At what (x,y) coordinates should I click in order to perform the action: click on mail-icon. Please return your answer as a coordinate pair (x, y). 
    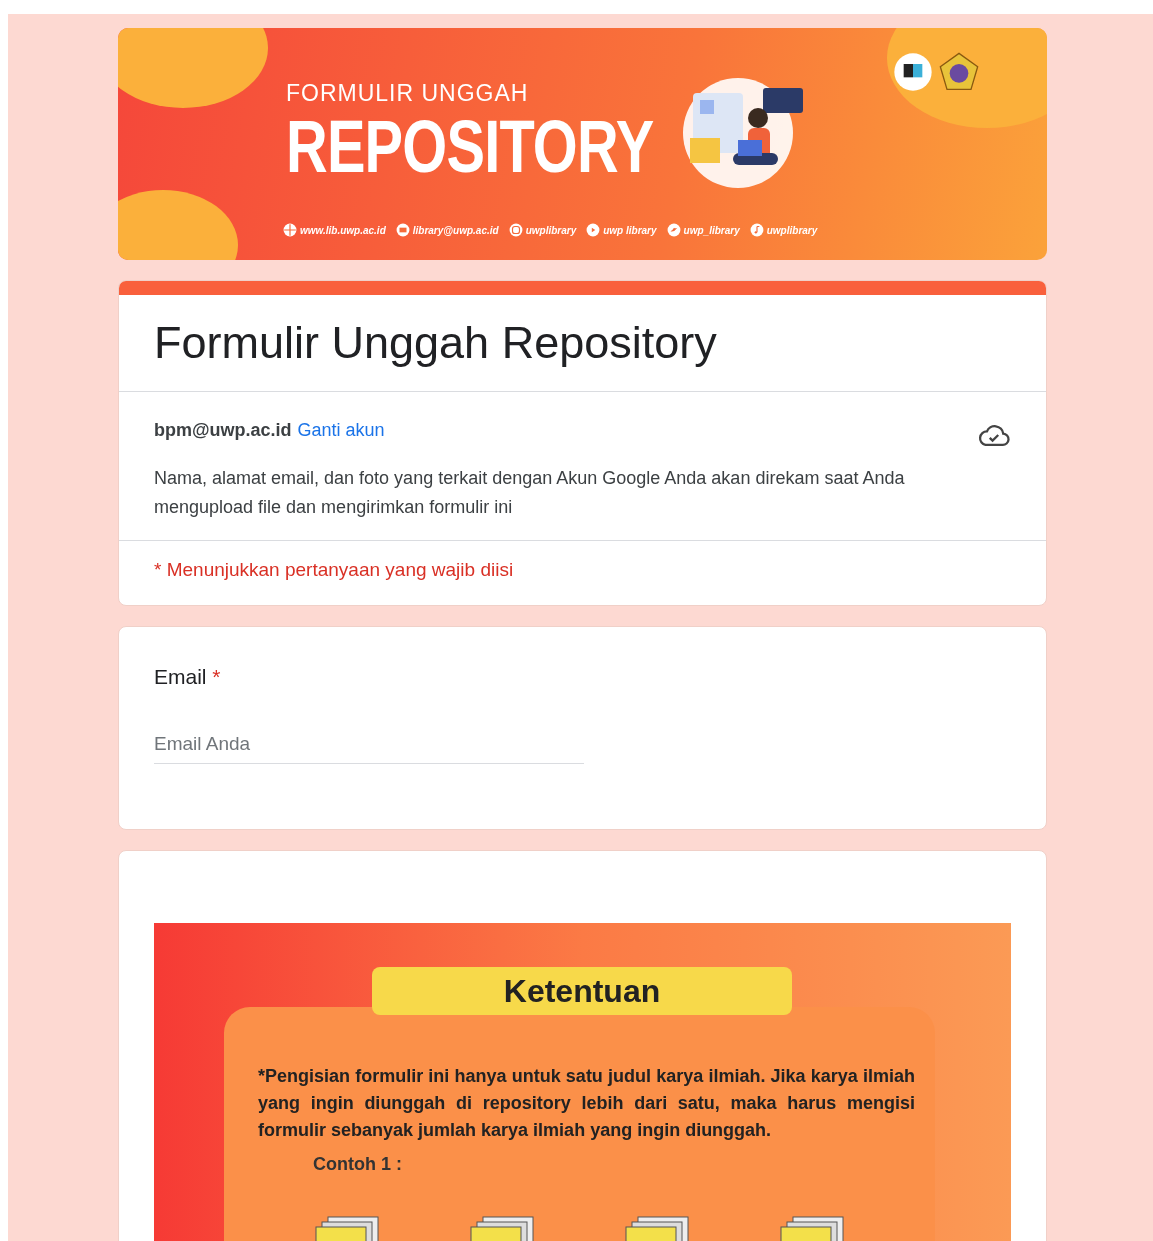
    Looking at the image, I should click on (402, 230).